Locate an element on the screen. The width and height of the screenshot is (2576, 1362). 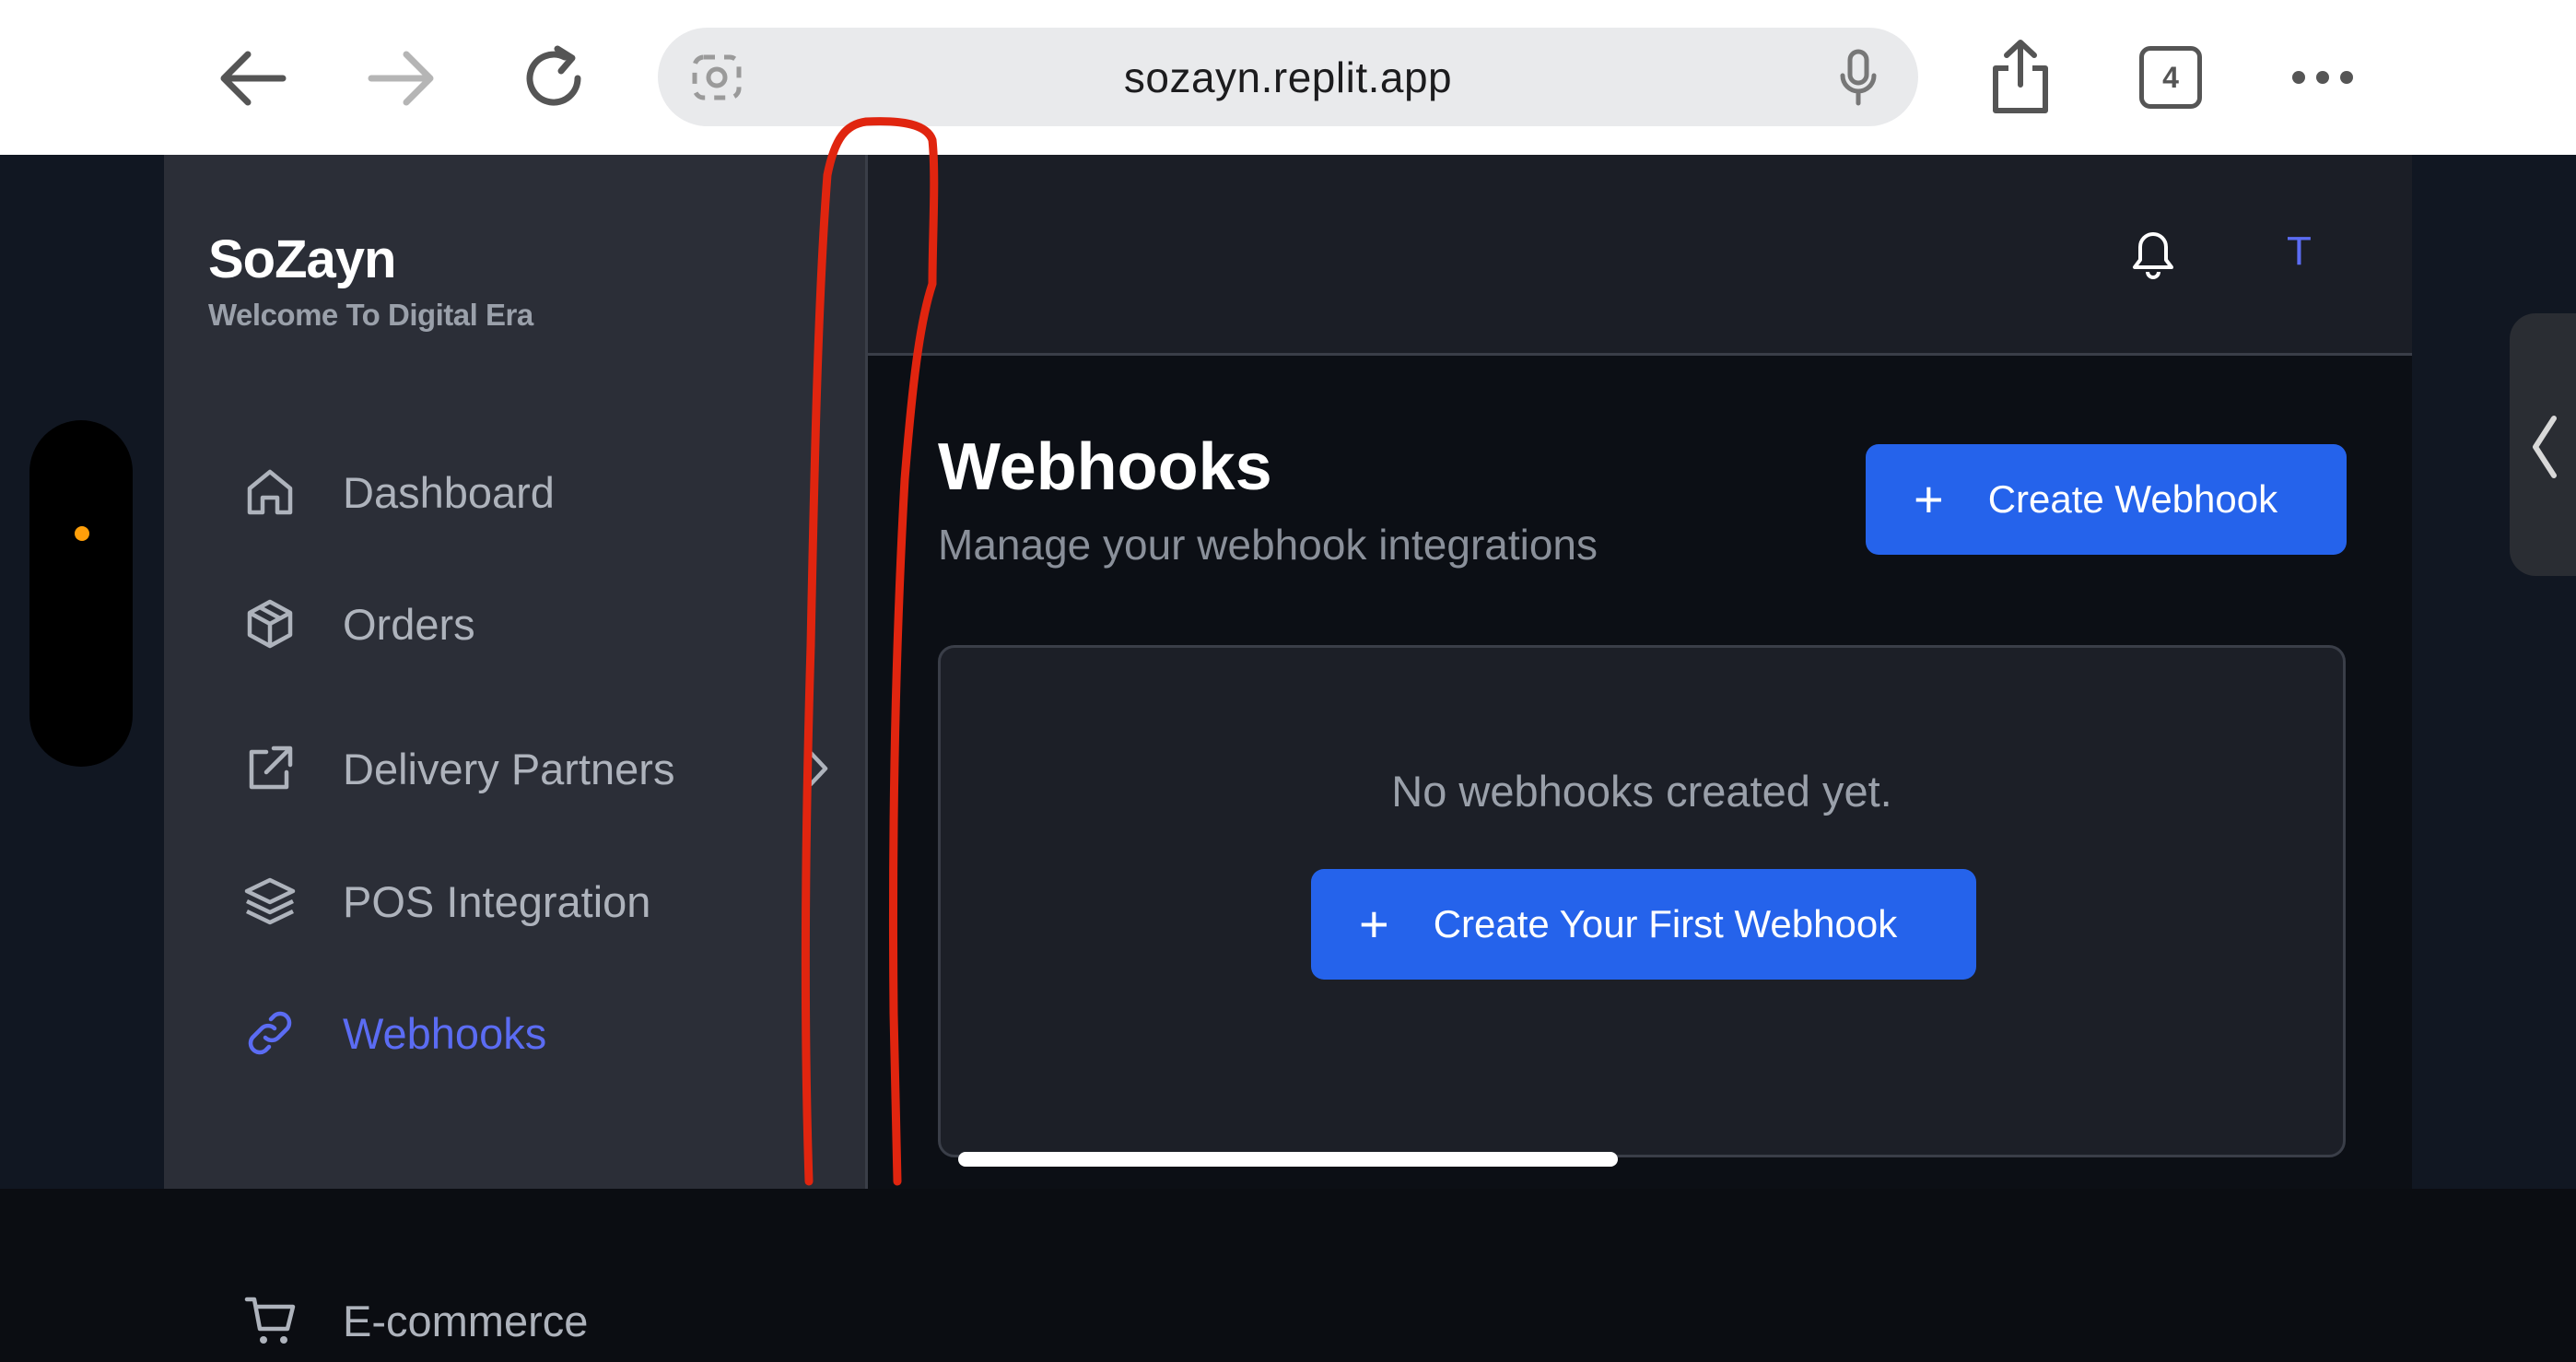
sidebar-item-label: E-commerce is located at coordinates (466, 1320).